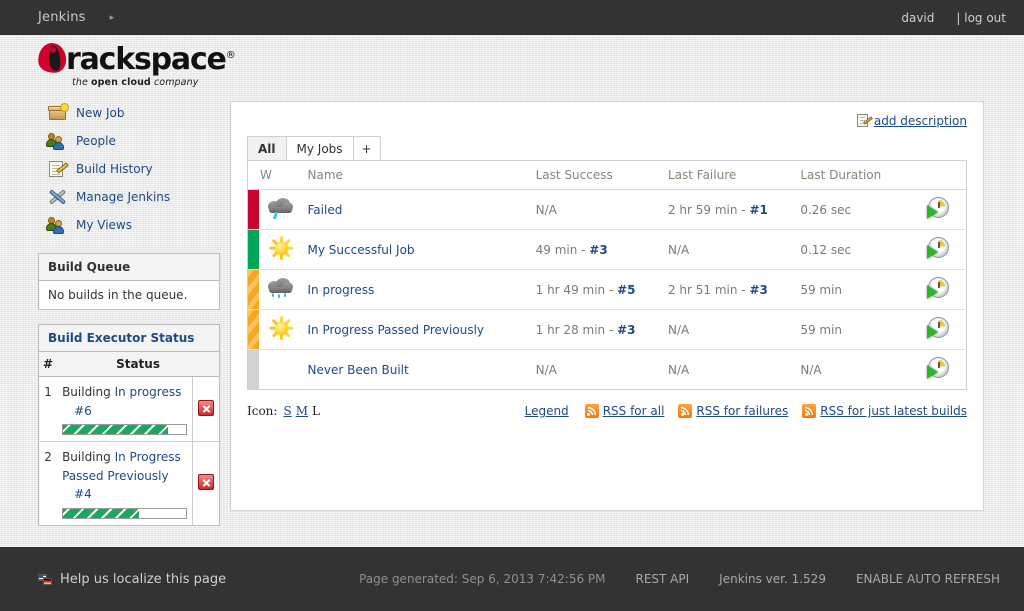 Image resolution: width=1024 pixels, height=611 pixels. I want to click on rss-for-latest-builds-link: RSS for just latest builds, so click(893, 411).